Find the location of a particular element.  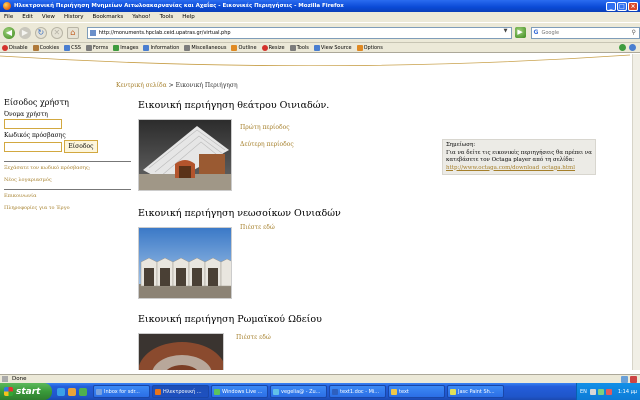

security-icon is located at coordinates (624, 379).